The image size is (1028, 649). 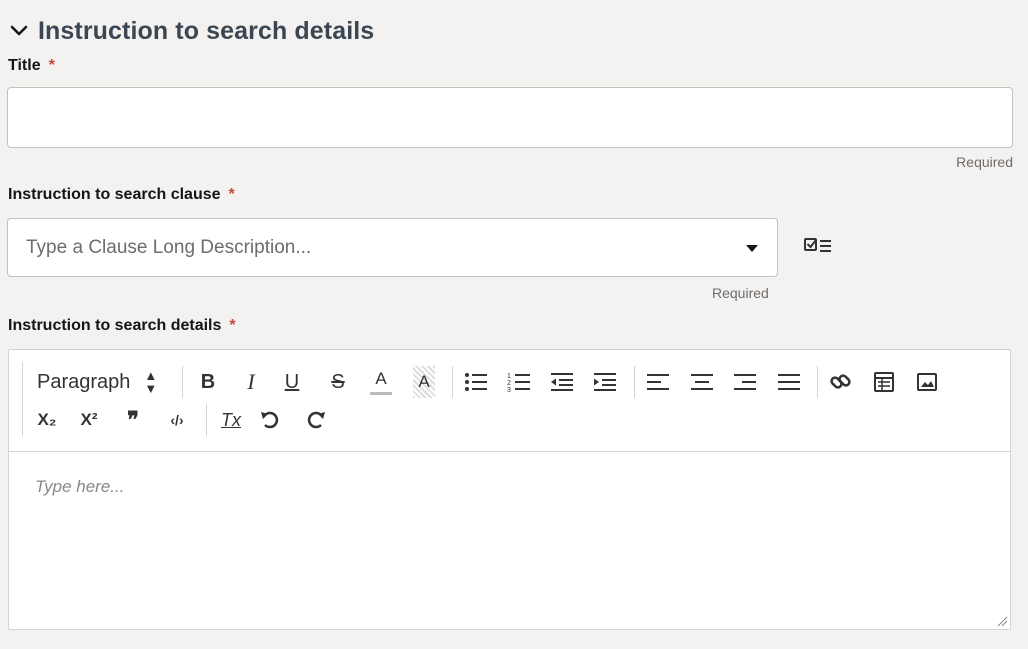 I want to click on superscript-button: X², so click(x=89, y=420).